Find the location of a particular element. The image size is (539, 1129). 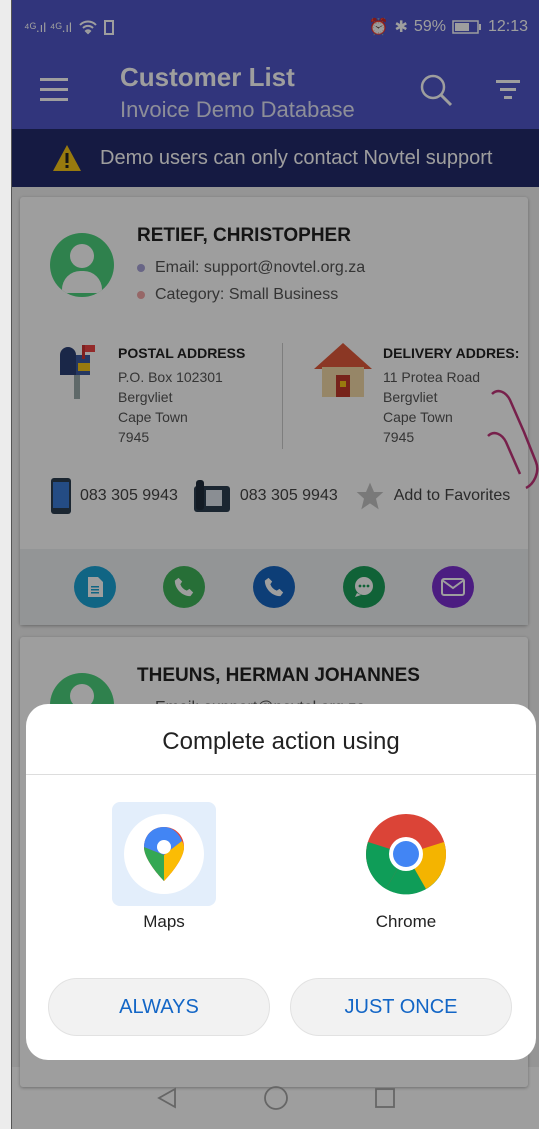

navigation-bar is located at coordinates (275, 1098).